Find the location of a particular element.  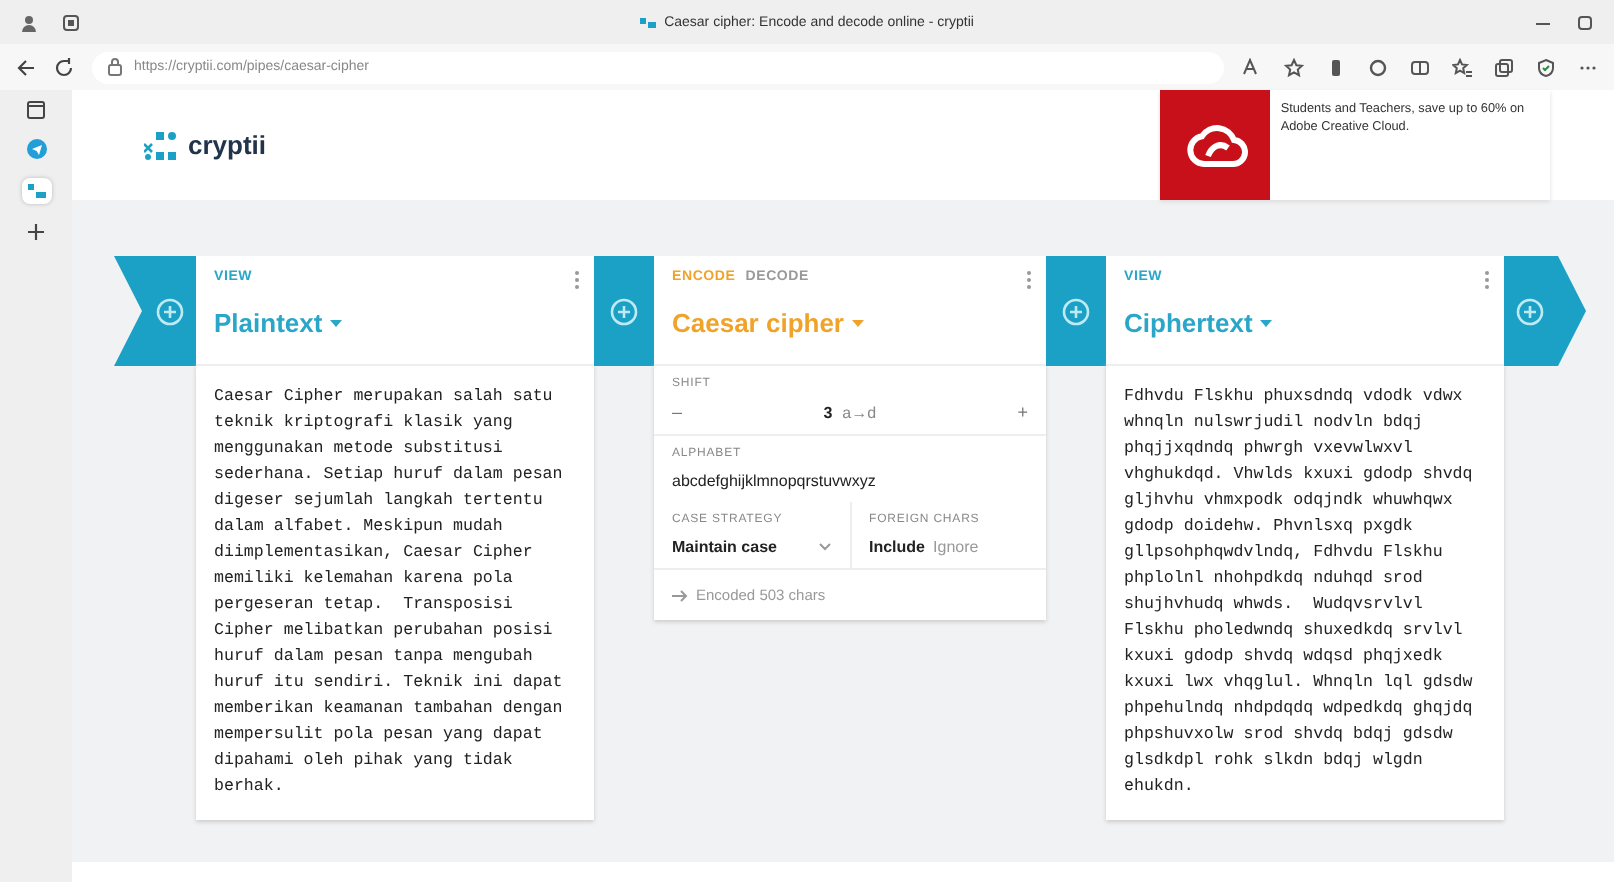

maximize-icon is located at coordinates (1585, 22).